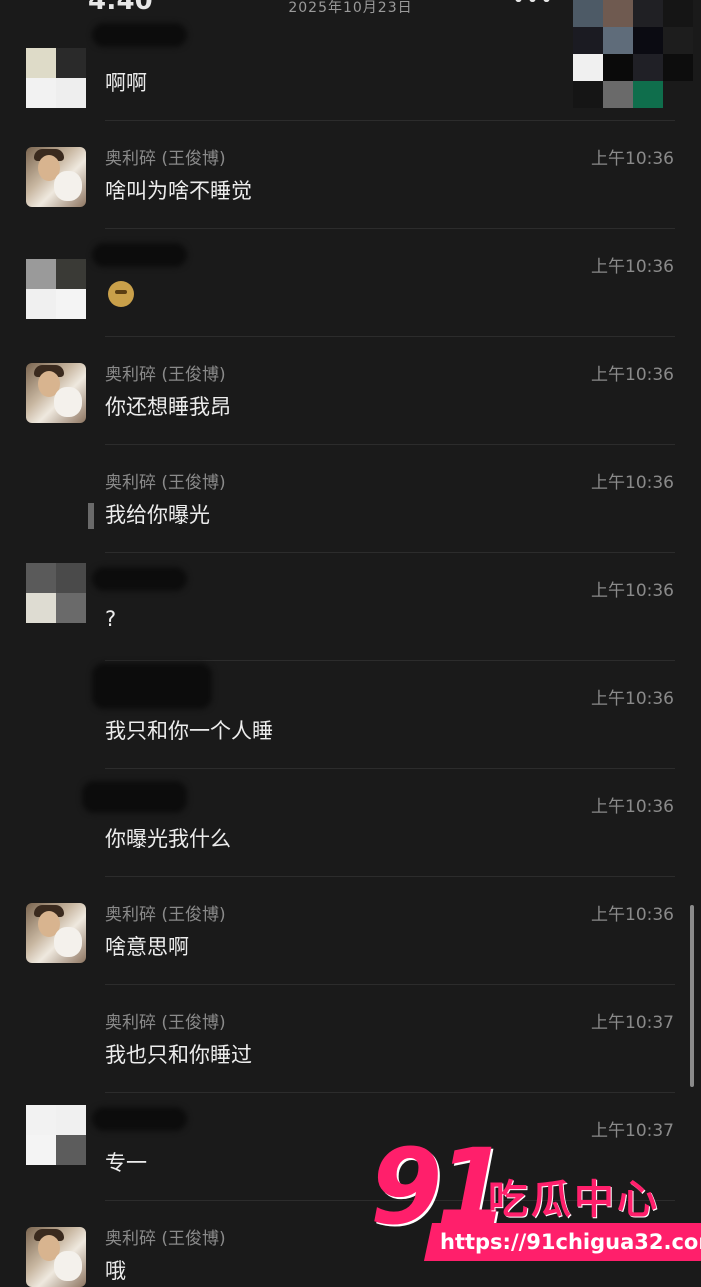 The image size is (701, 1287). I want to click on watermark-brand: 吃瓜中心, so click(574, 1200).